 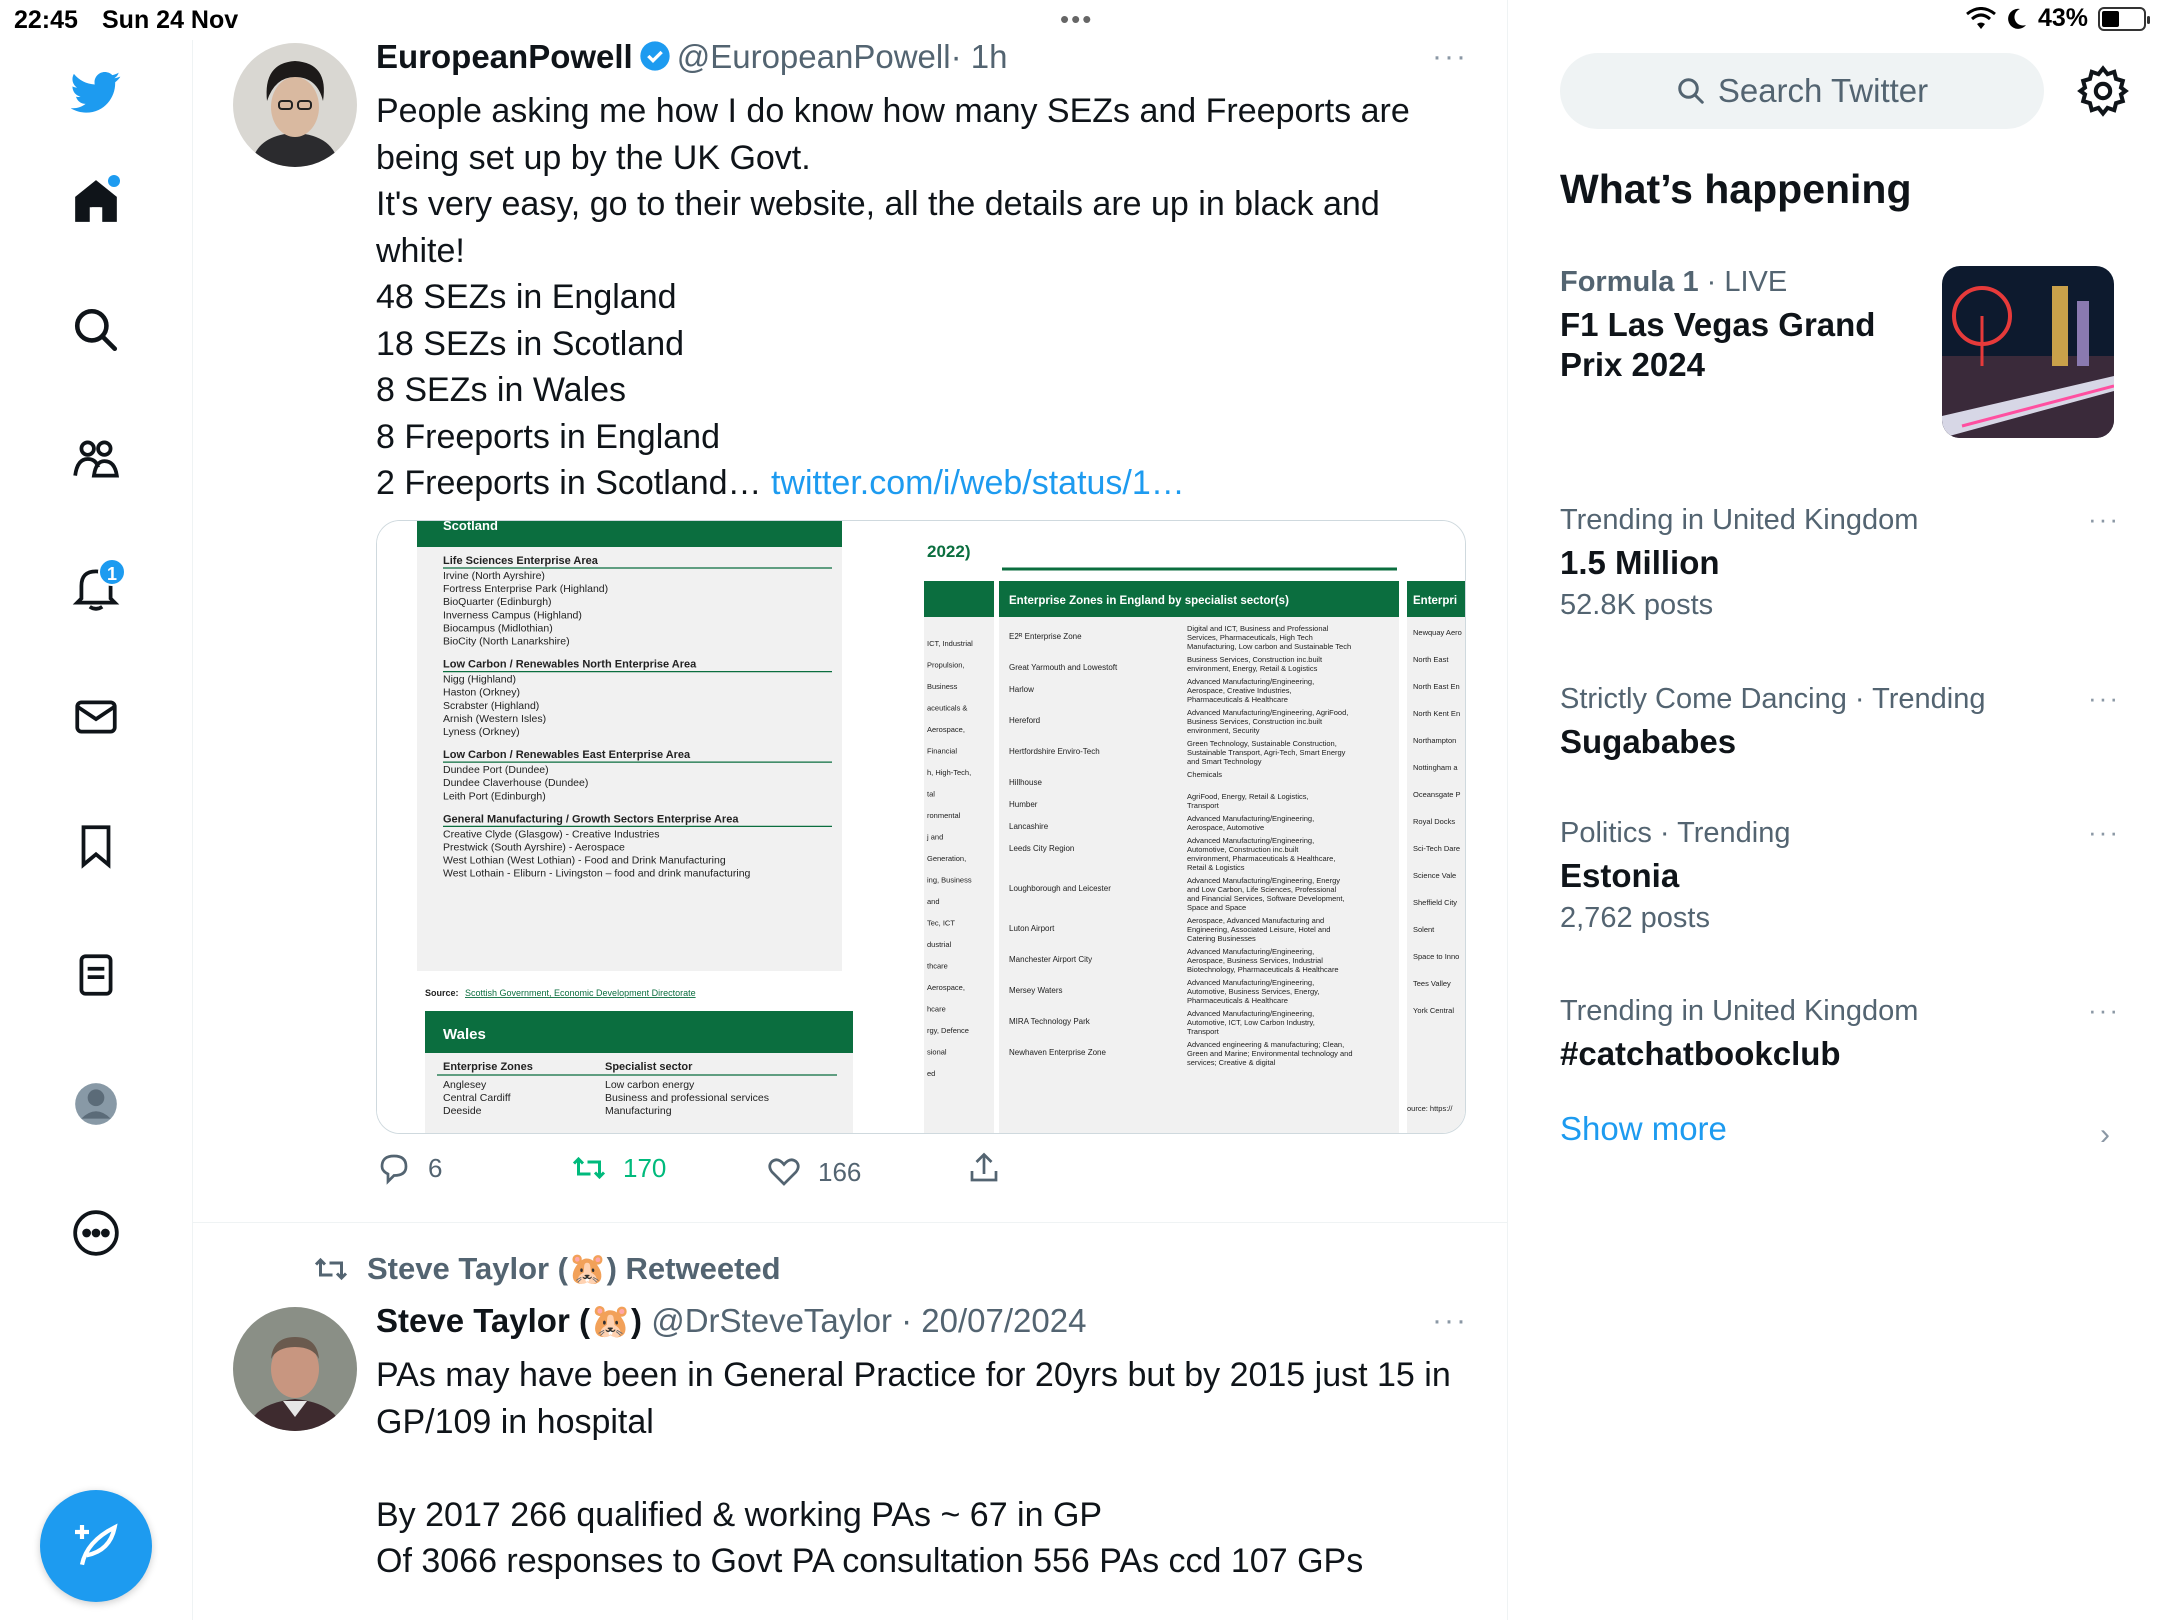 What do you see at coordinates (1431, 659) in the screenshot?
I see `cutoff-text: North East` at bounding box center [1431, 659].